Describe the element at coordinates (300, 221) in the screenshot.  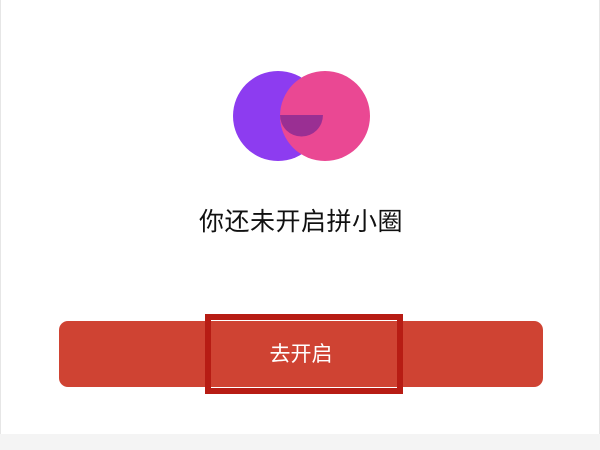
I see `empty-state-title: 你还未开启拼小圈` at that location.